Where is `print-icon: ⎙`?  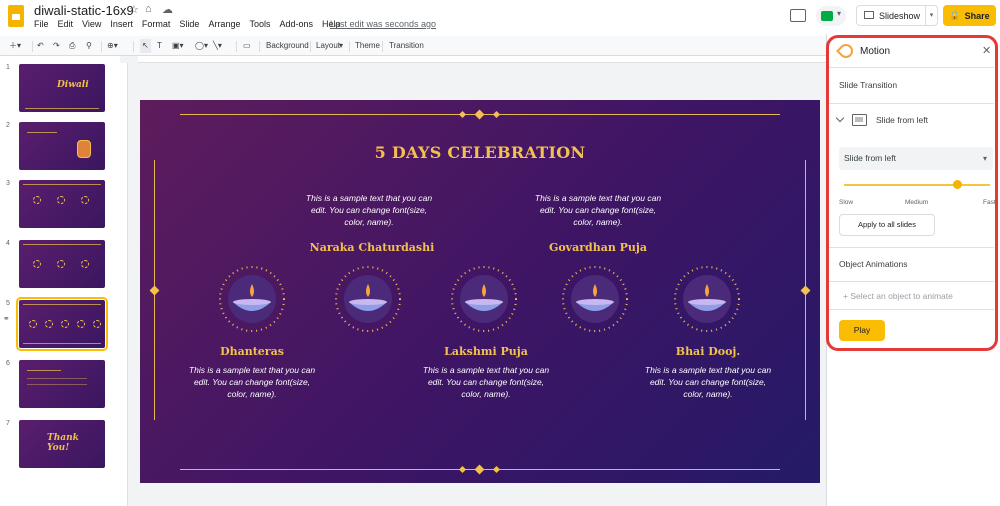
print-icon: ⎙ is located at coordinates (72, 46).